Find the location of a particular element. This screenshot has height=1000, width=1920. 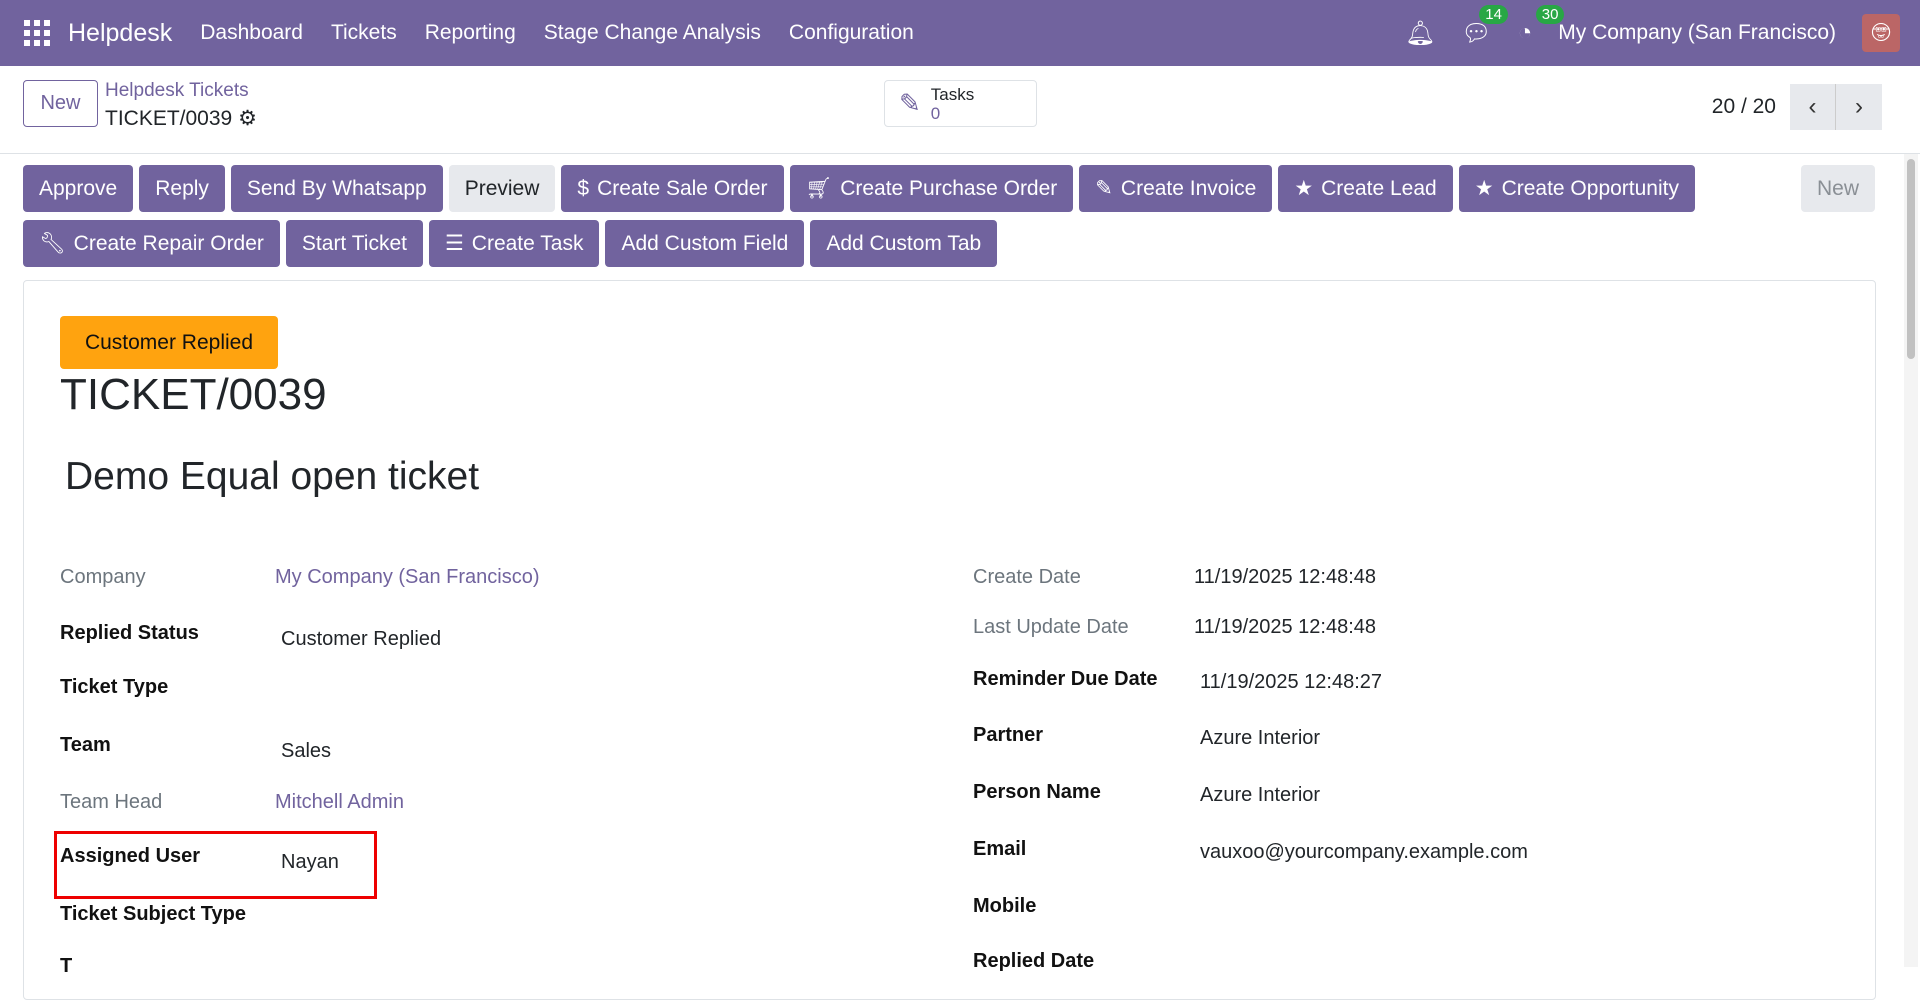

breadcrumb-current: TICKET/0039 ⚙ is located at coordinates (181, 118).